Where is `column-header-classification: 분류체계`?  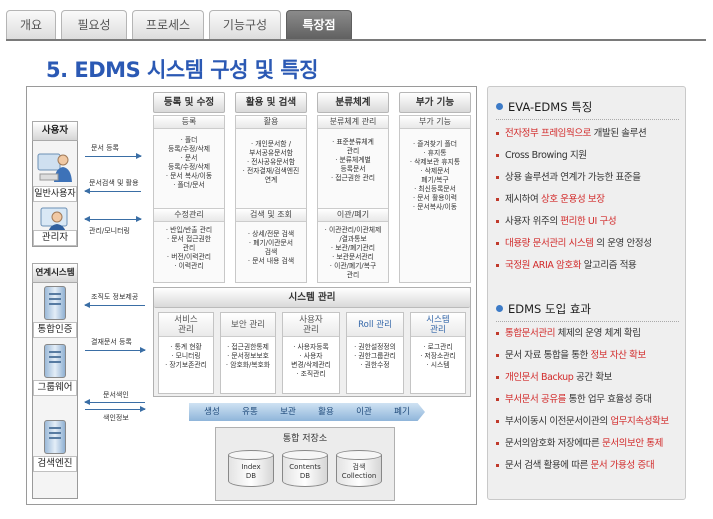
column-header-classification: 분류체계 is located at coordinates (353, 102).